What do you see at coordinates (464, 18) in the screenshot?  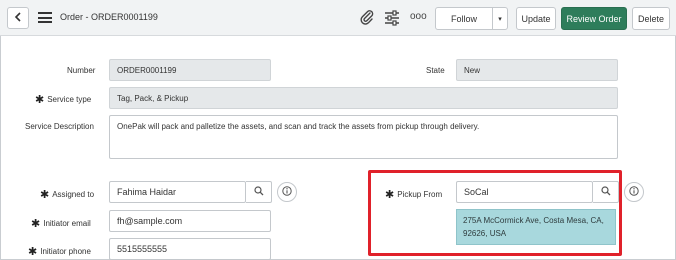 I see `follow-button: Follow` at bounding box center [464, 18].